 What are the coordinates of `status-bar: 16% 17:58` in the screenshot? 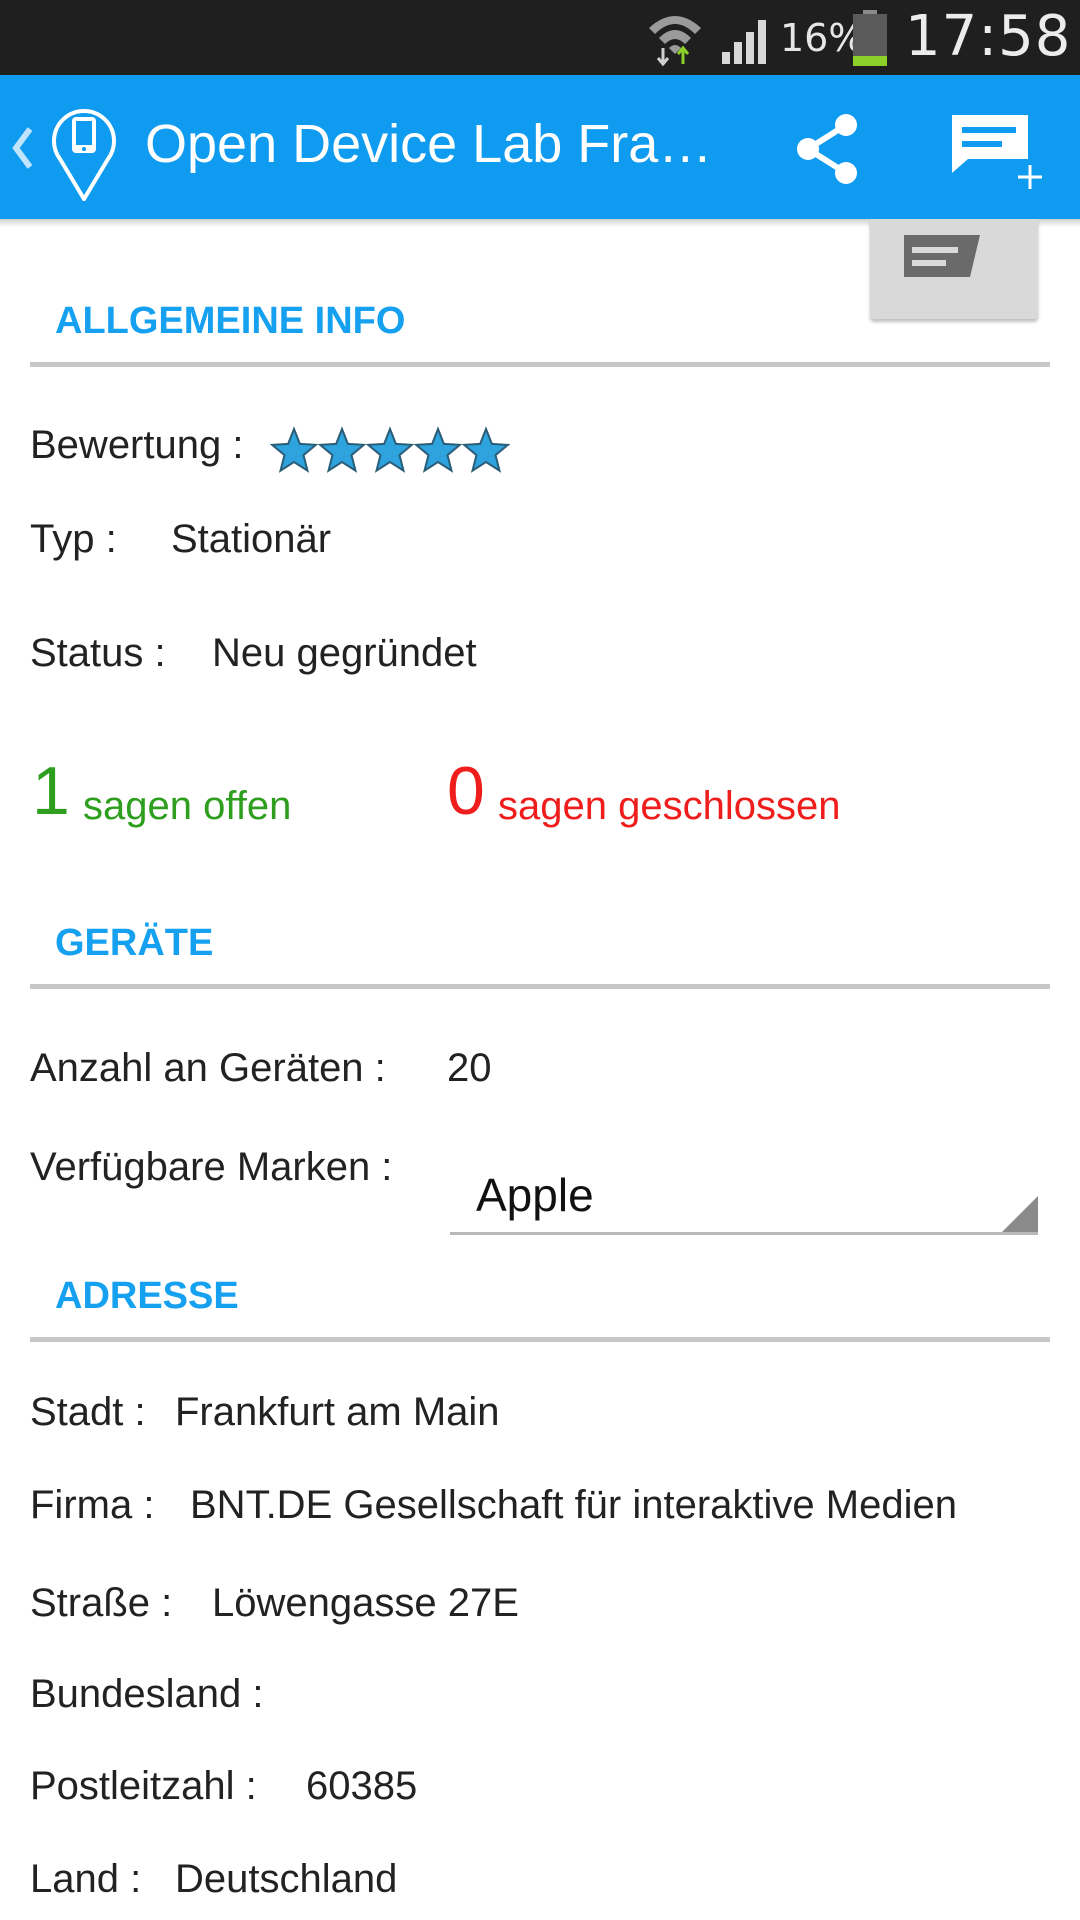 It's located at (540, 37).